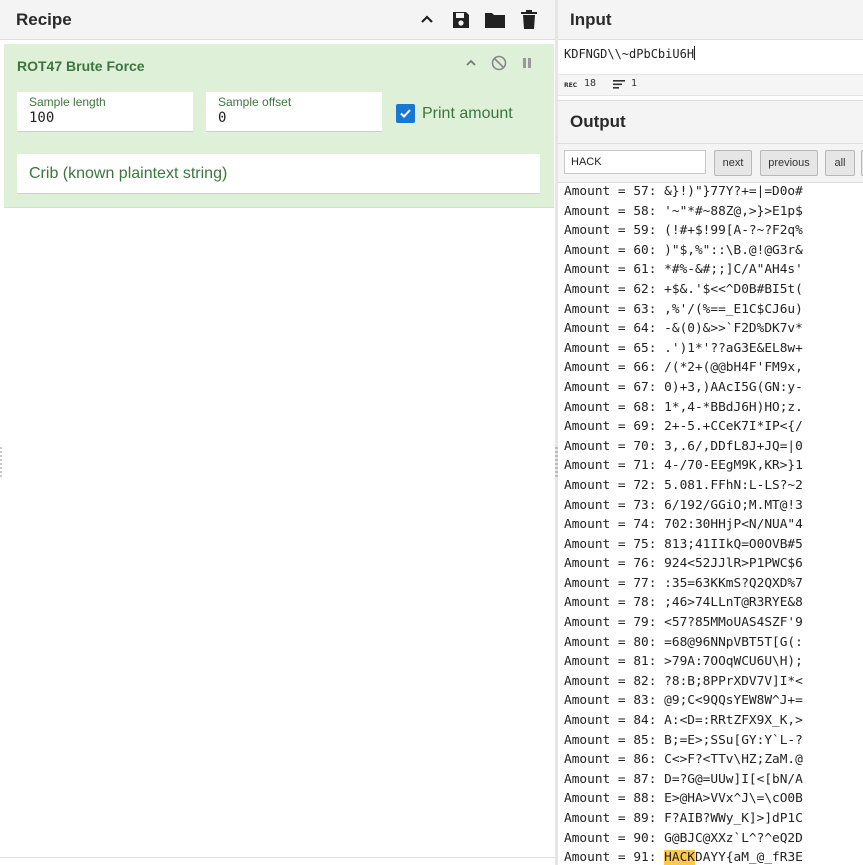 This screenshot has width=863, height=865. What do you see at coordinates (580, 83) in the screenshot?
I see `input-length-stat: REC 18` at bounding box center [580, 83].